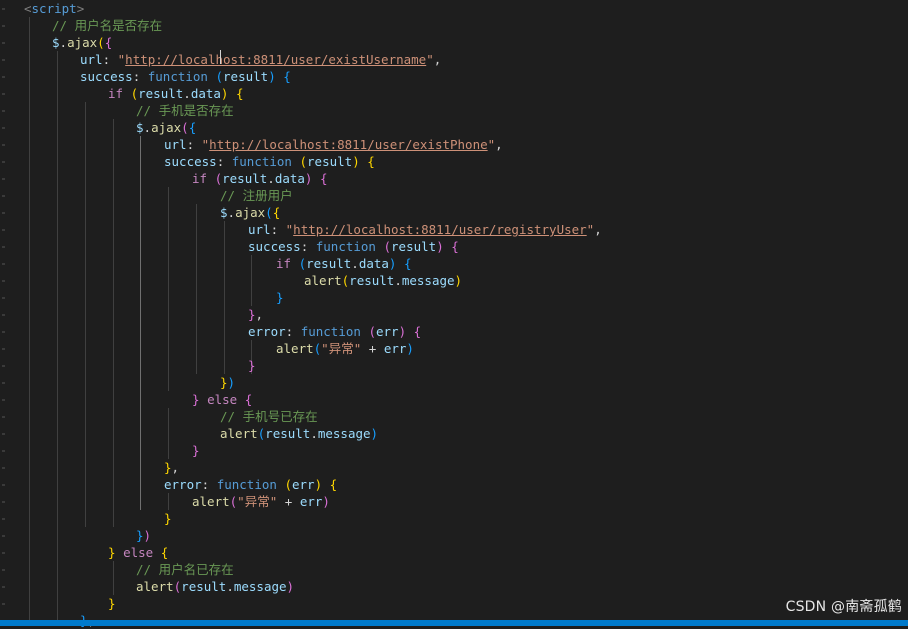 The width and height of the screenshot is (908, 629). I want to click on code-line: // 手机号已存在, so click(269, 416).